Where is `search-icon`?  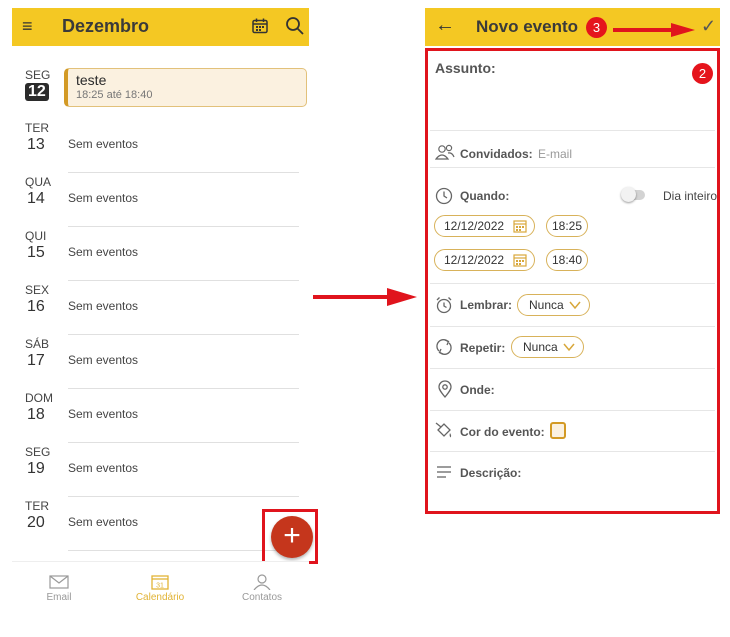
search-icon is located at coordinates (295, 26).